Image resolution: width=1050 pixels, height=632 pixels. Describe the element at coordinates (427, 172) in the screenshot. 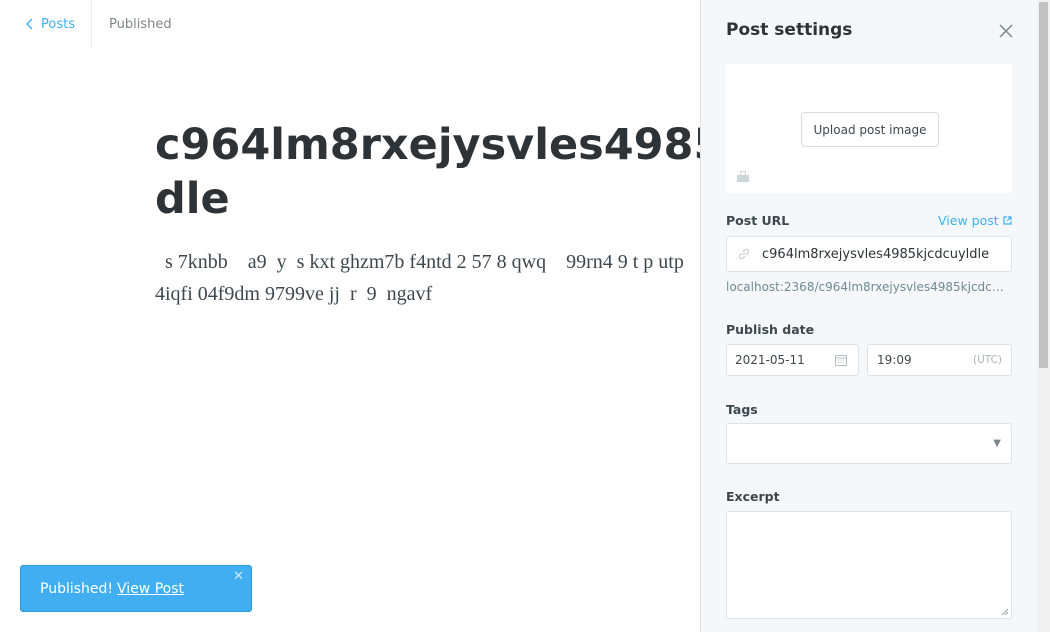

I see `post-title: c964lm8rxejysvles4985kjcdcuyl dle` at that location.